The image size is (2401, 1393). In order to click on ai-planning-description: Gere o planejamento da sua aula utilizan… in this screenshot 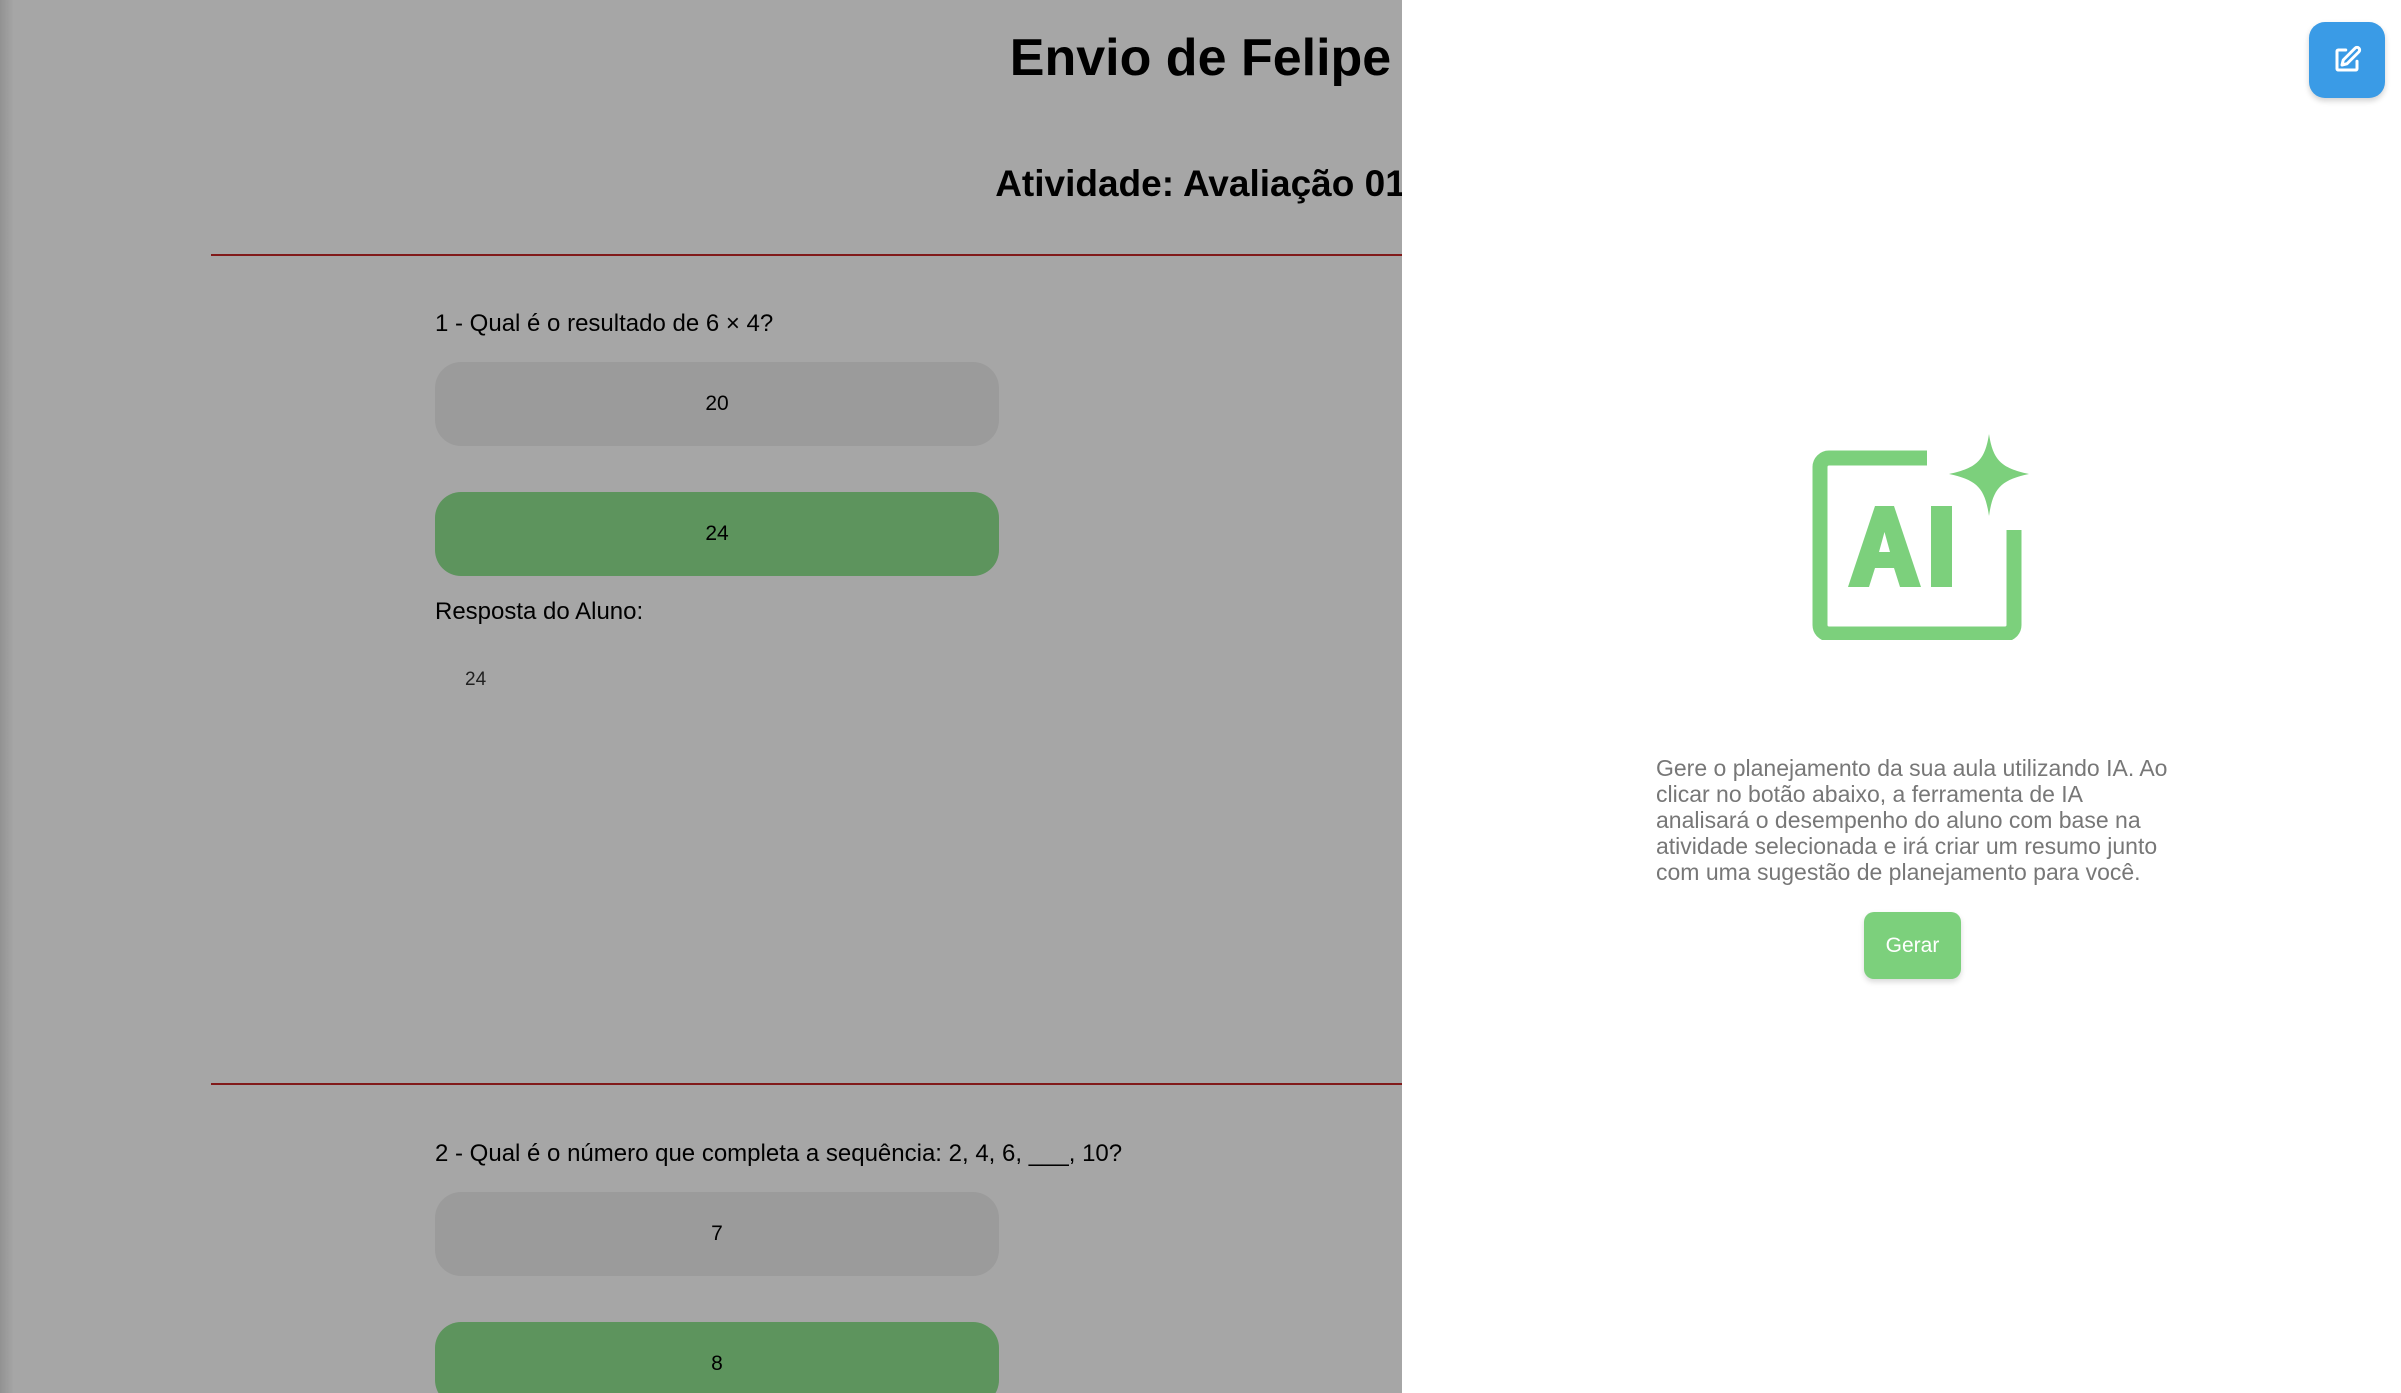, I will do `click(1912, 820)`.